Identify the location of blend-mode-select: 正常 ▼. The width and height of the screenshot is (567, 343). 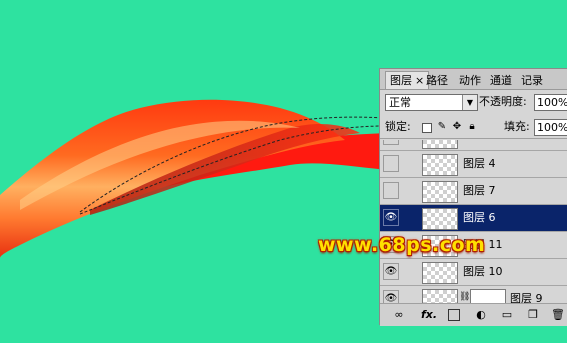
(431, 102).